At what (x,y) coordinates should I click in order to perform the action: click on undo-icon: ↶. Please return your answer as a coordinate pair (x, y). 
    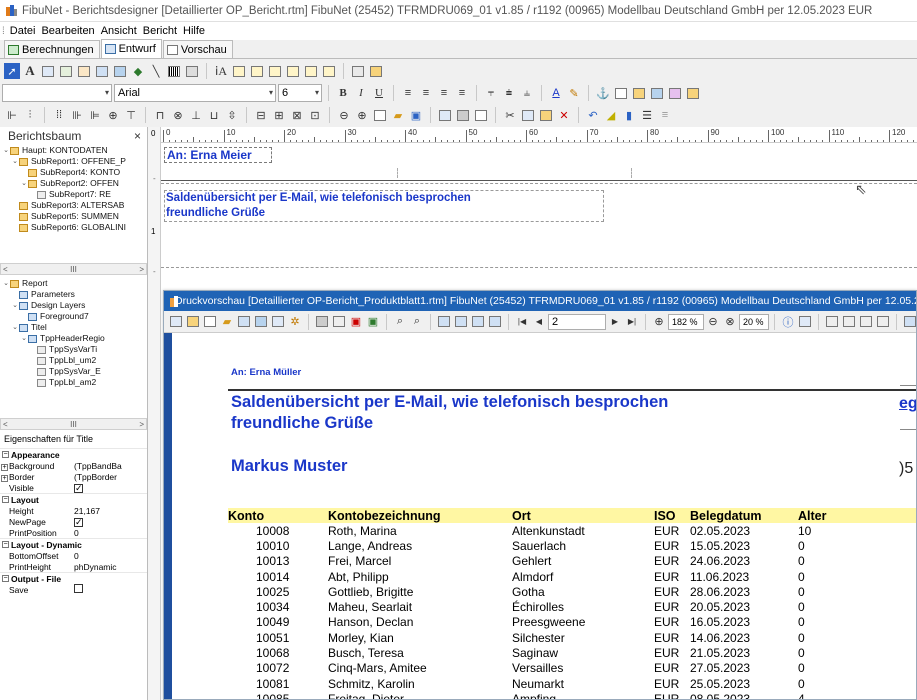
    Looking at the image, I should click on (593, 115).